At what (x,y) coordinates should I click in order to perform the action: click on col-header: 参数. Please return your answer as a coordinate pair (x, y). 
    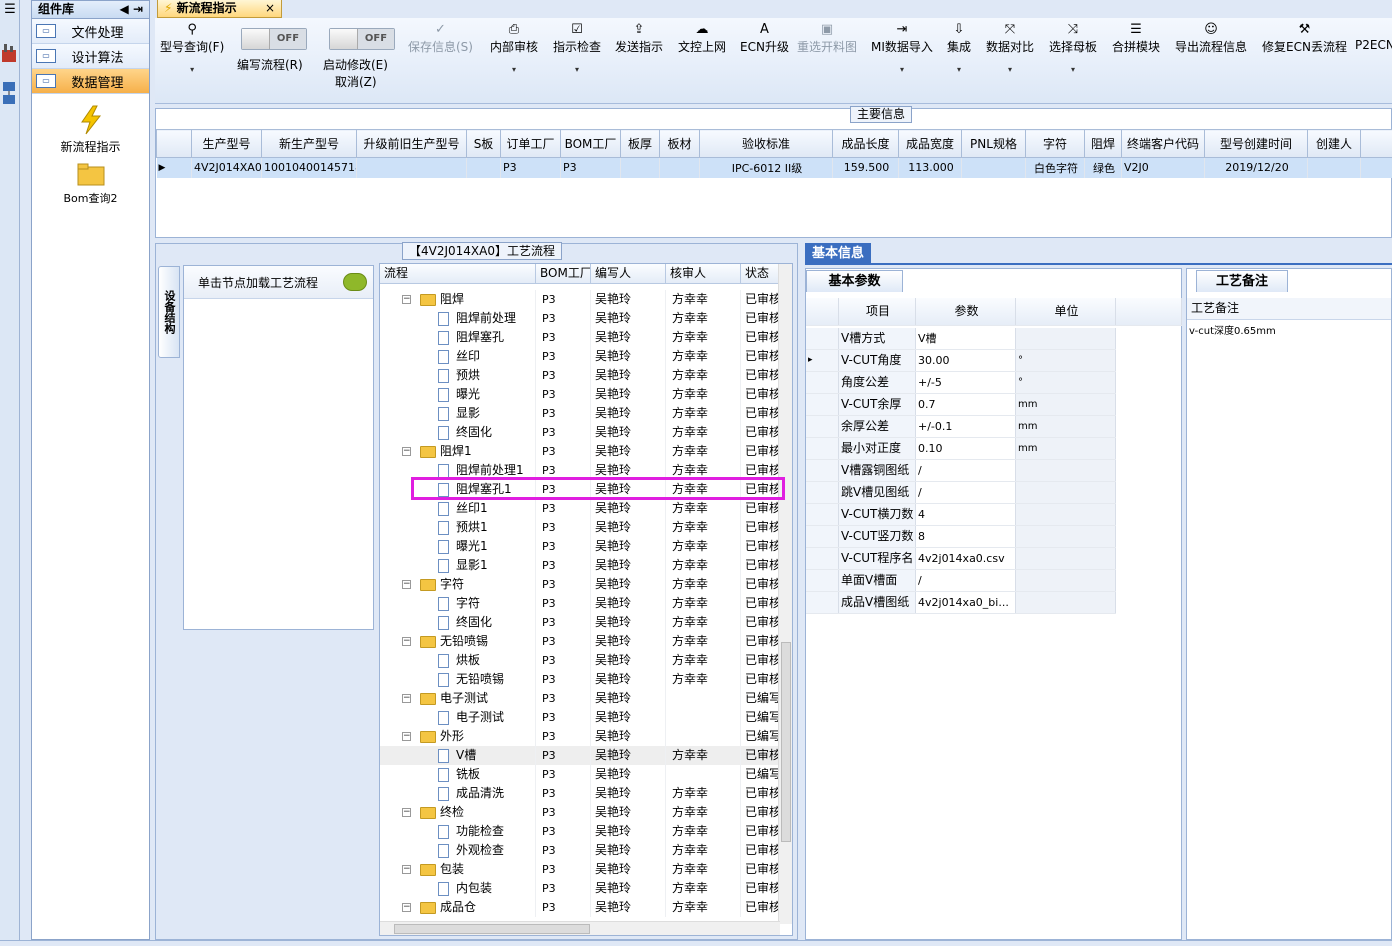
    Looking at the image, I should click on (966, 311).